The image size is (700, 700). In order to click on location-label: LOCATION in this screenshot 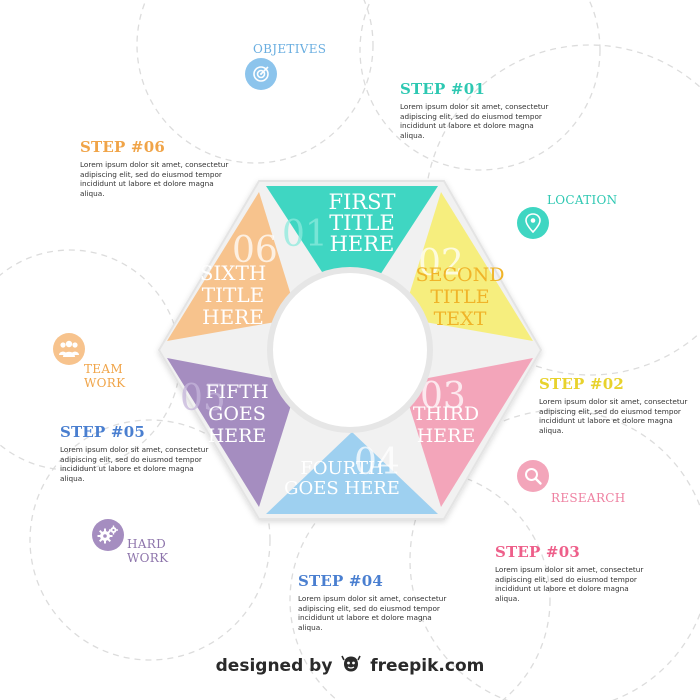, I will do `click(582, 200)`.